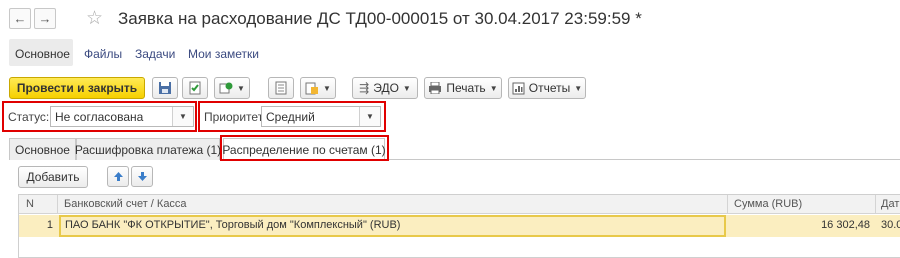  What do you see at coordinates (290, 117) in the screenshot?
I see `priority-value: Средний` at bounding box center [290, 117].